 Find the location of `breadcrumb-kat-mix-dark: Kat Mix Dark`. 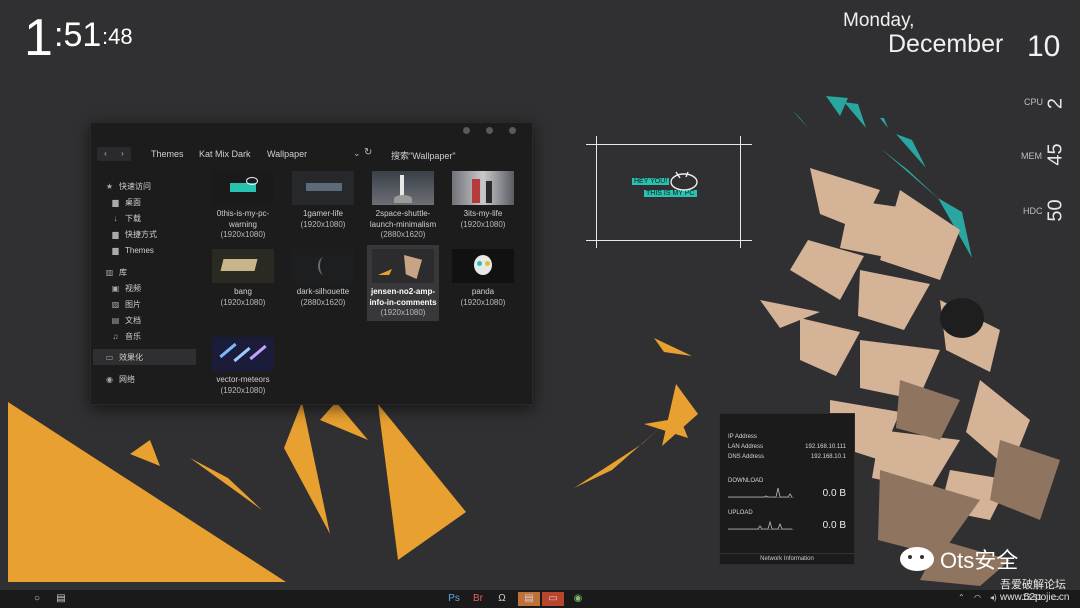

breadcrumb-kat-mix-dark: Kat Mix Dark is located at coordinates (225, 154).